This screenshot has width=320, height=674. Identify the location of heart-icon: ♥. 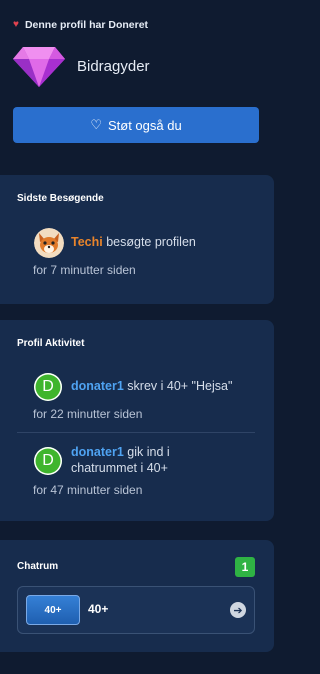
(16, 24).